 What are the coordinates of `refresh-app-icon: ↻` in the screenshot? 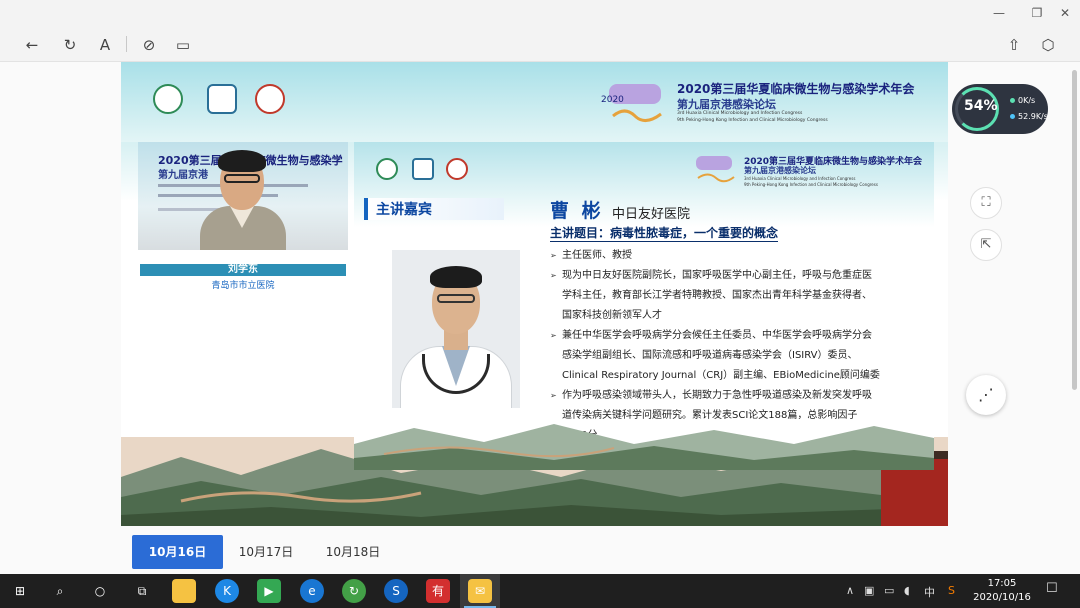 It's located at (354, 591).